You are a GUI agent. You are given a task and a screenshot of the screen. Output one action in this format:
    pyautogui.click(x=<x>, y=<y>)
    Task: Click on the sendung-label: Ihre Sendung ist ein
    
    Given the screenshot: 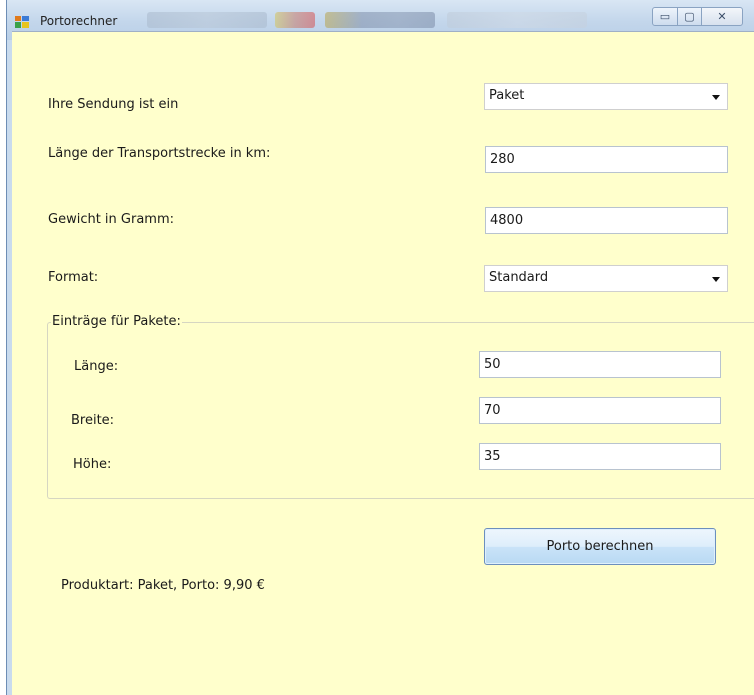 What is the action you would take?
    pyautogui.click(x=113, y=104)
    